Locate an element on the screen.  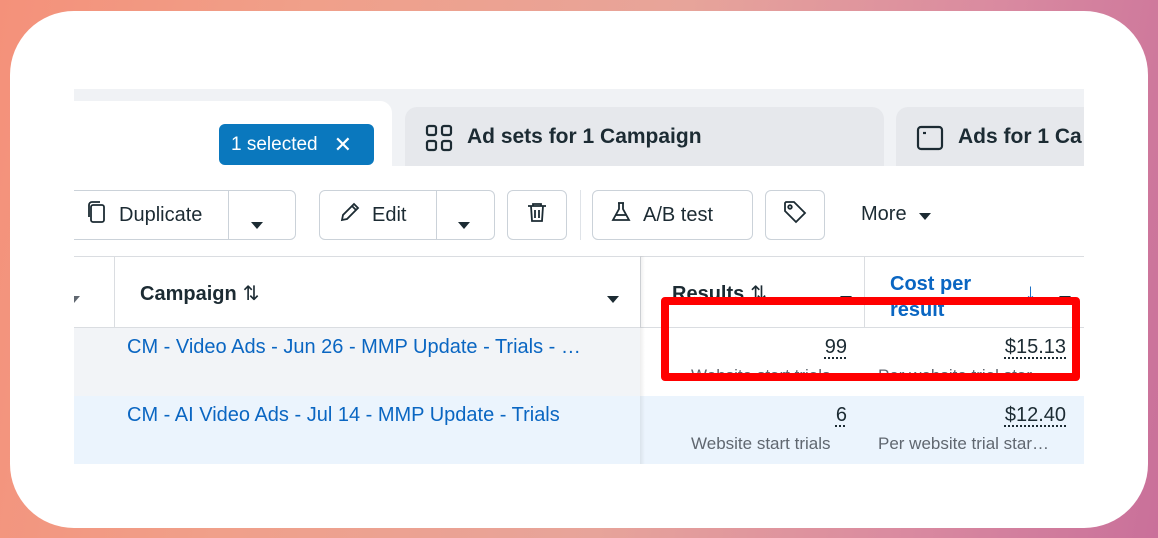
trash-icon is located at coordinates (537, 215).